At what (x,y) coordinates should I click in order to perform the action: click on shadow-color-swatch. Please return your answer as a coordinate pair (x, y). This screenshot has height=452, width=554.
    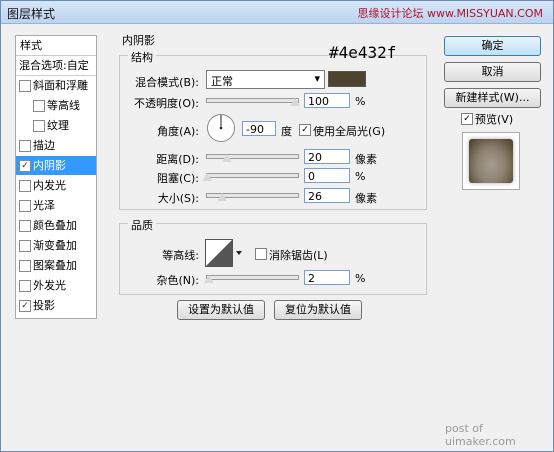
    Looking at the image, I should click on (347, 79).